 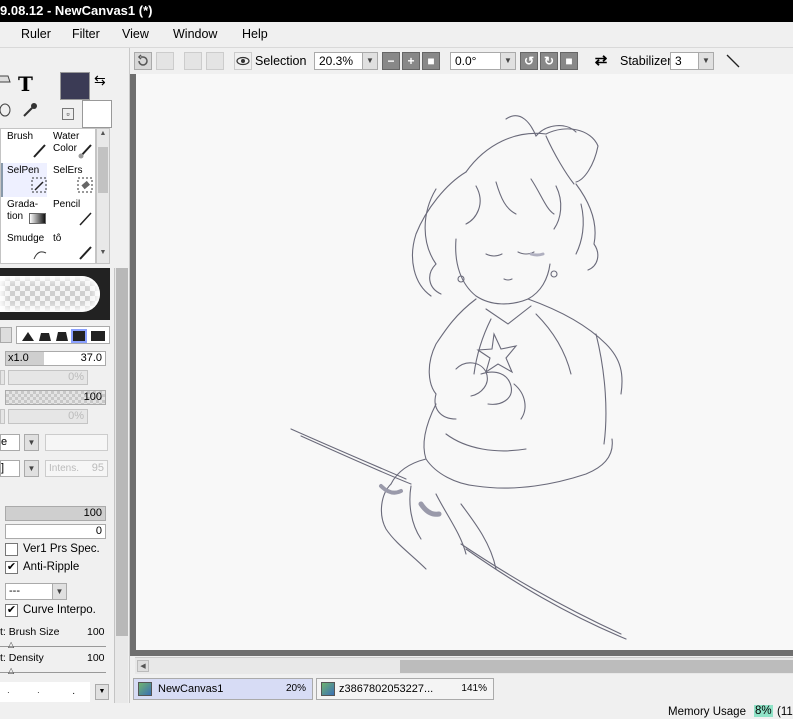 What do you see at coordinates (53, 644) in the screenshot?
I see `pressure-size-slider: △` at bounding box center [53, 644].